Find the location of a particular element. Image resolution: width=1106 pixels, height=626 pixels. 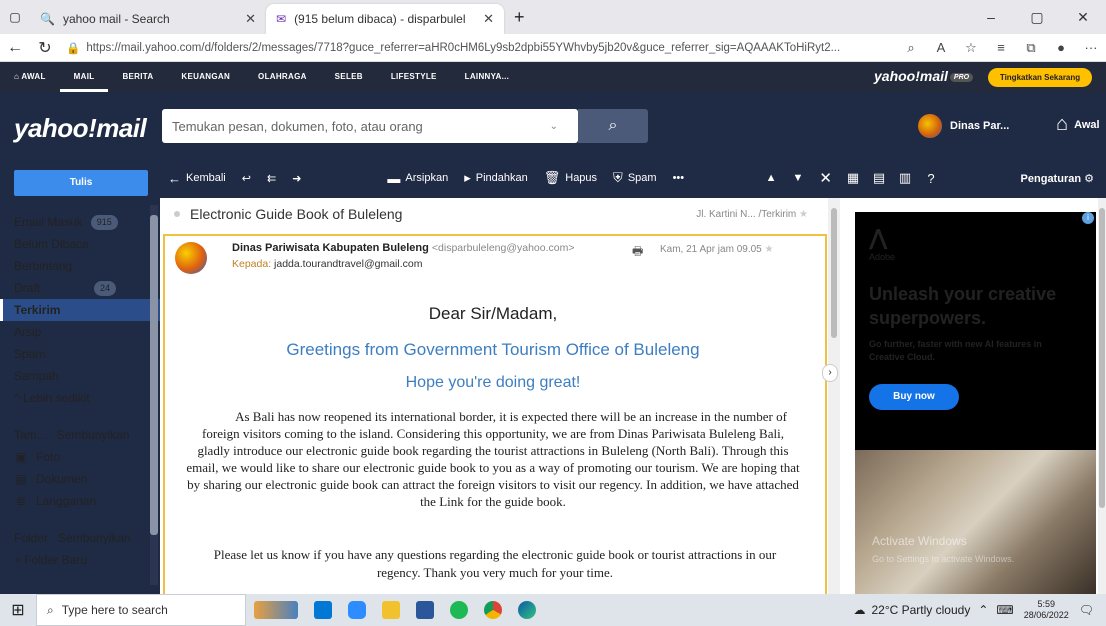

profile-avatar-icon: ● is located at coordinates (1061, 47).